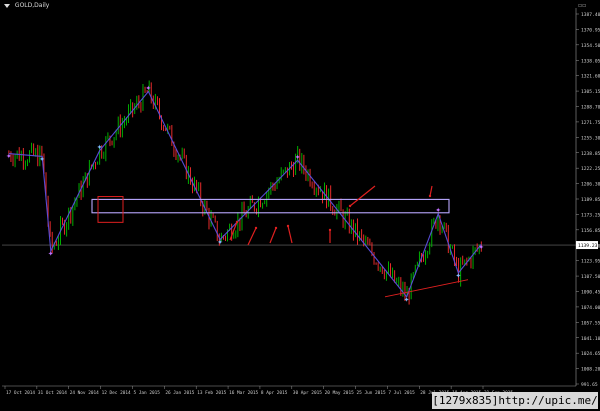  Describe the element at coordinates (590, 61) in the screenshot. I see `price-label: 1338.05` at that location.